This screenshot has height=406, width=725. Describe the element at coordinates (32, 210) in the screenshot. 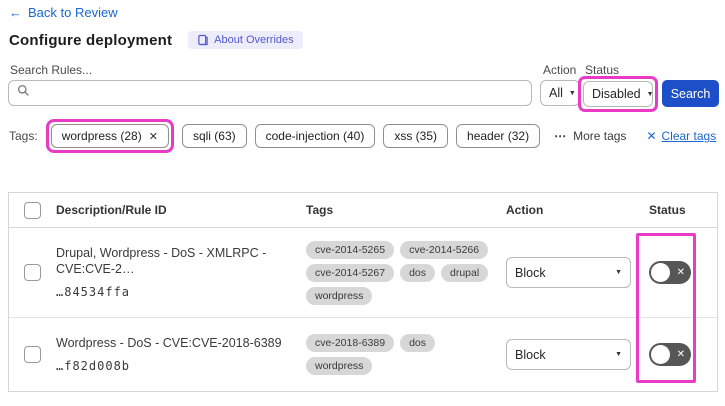

I see `select-all-checkbox` at that location.